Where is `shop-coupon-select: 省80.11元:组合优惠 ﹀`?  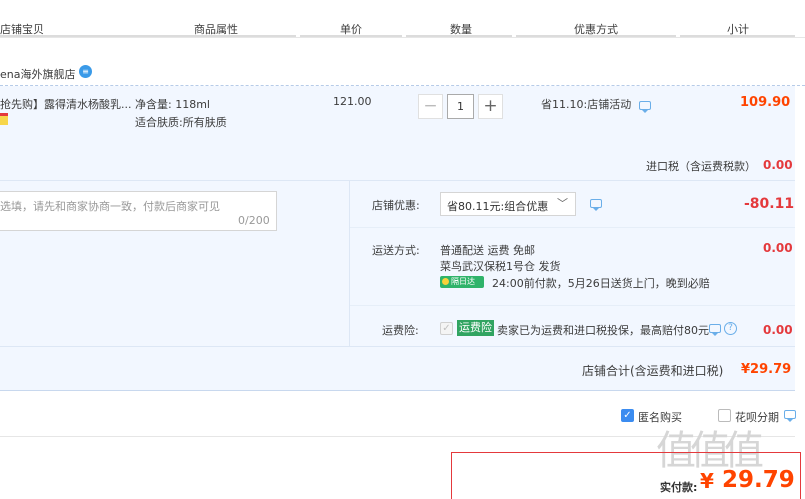
shop-coupon-select: 省80.11元:组合优惠 ﹀ is located at coordinates (508, 204).